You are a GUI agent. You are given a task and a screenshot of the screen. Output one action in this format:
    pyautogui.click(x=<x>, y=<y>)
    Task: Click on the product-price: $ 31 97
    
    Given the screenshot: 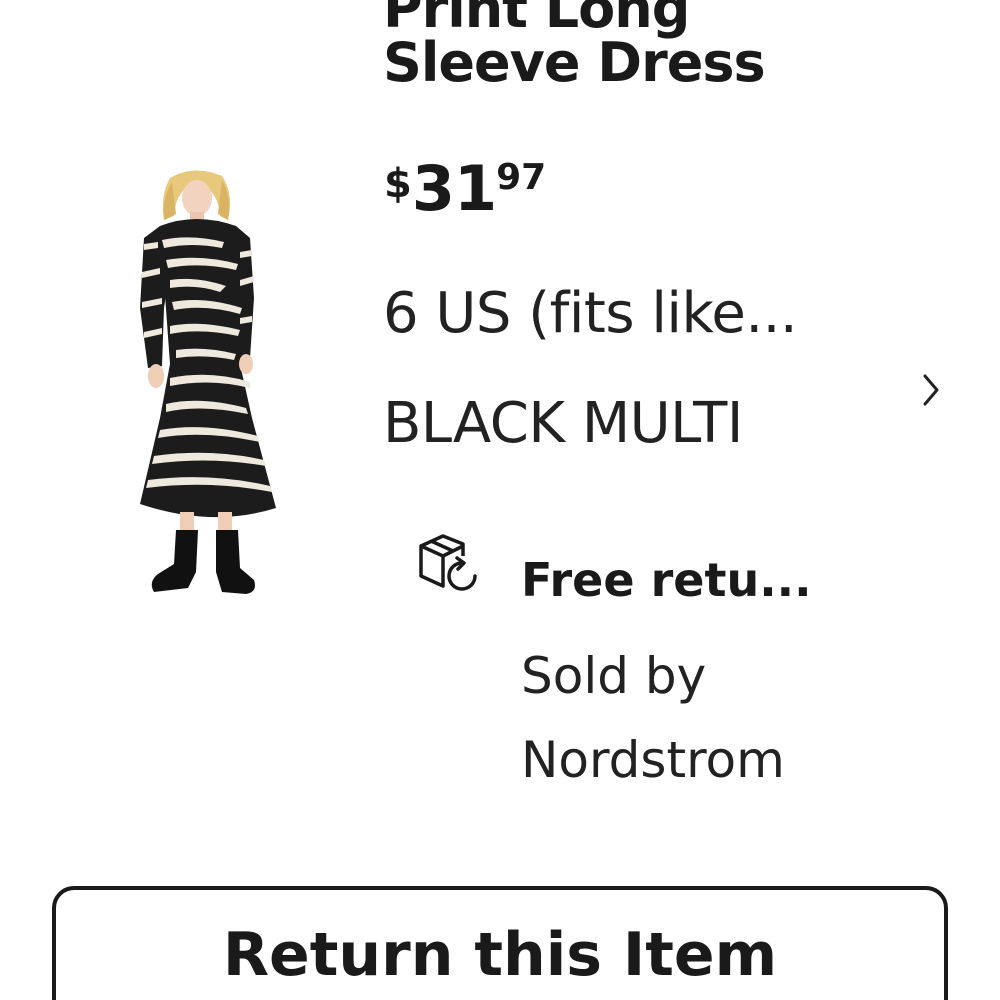 What is the action you would take?
    pyautogui.click(x=465, y=190)
    